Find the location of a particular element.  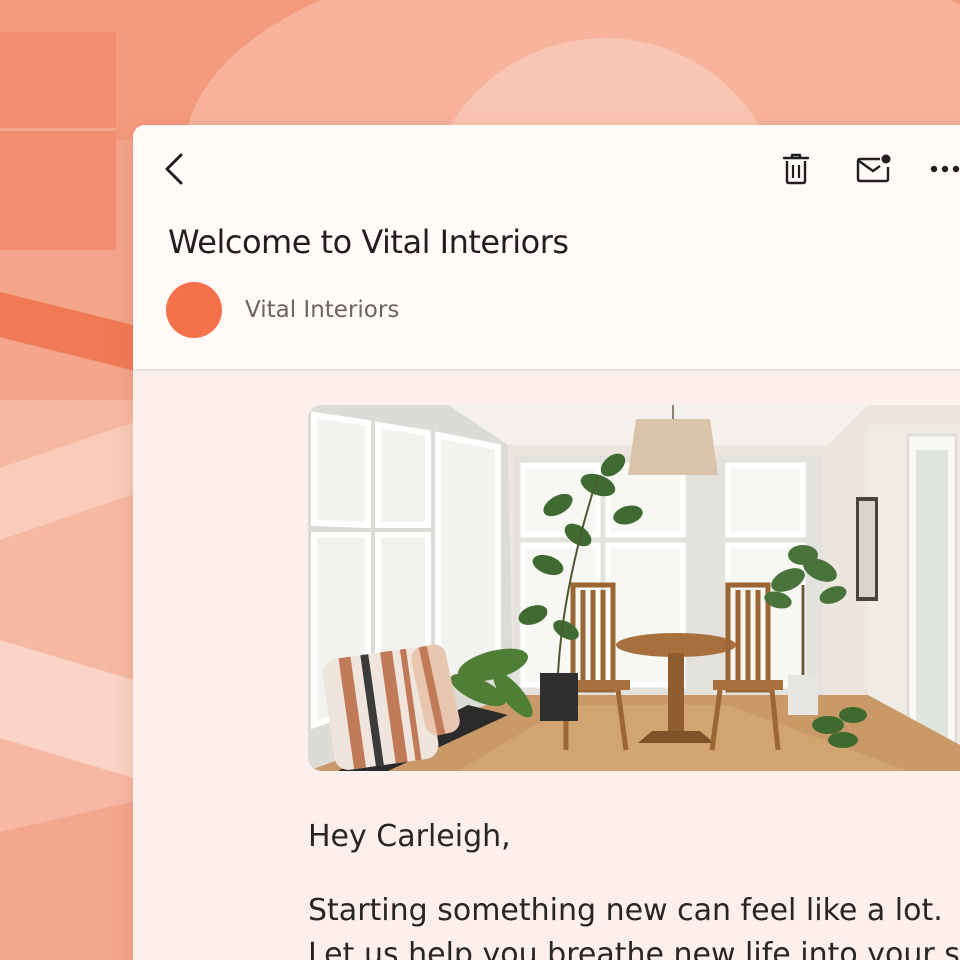

trash-icon is located at coordinates (796, 169).